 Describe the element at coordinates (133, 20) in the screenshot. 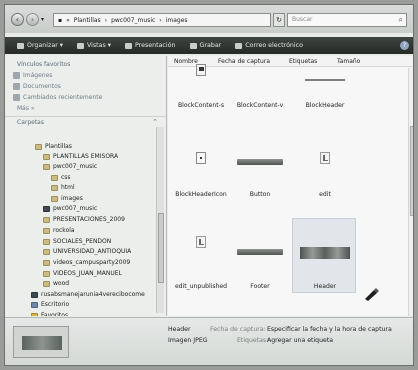

I see `breadcrumb-pwc007-music: pwc007_music` at that location.